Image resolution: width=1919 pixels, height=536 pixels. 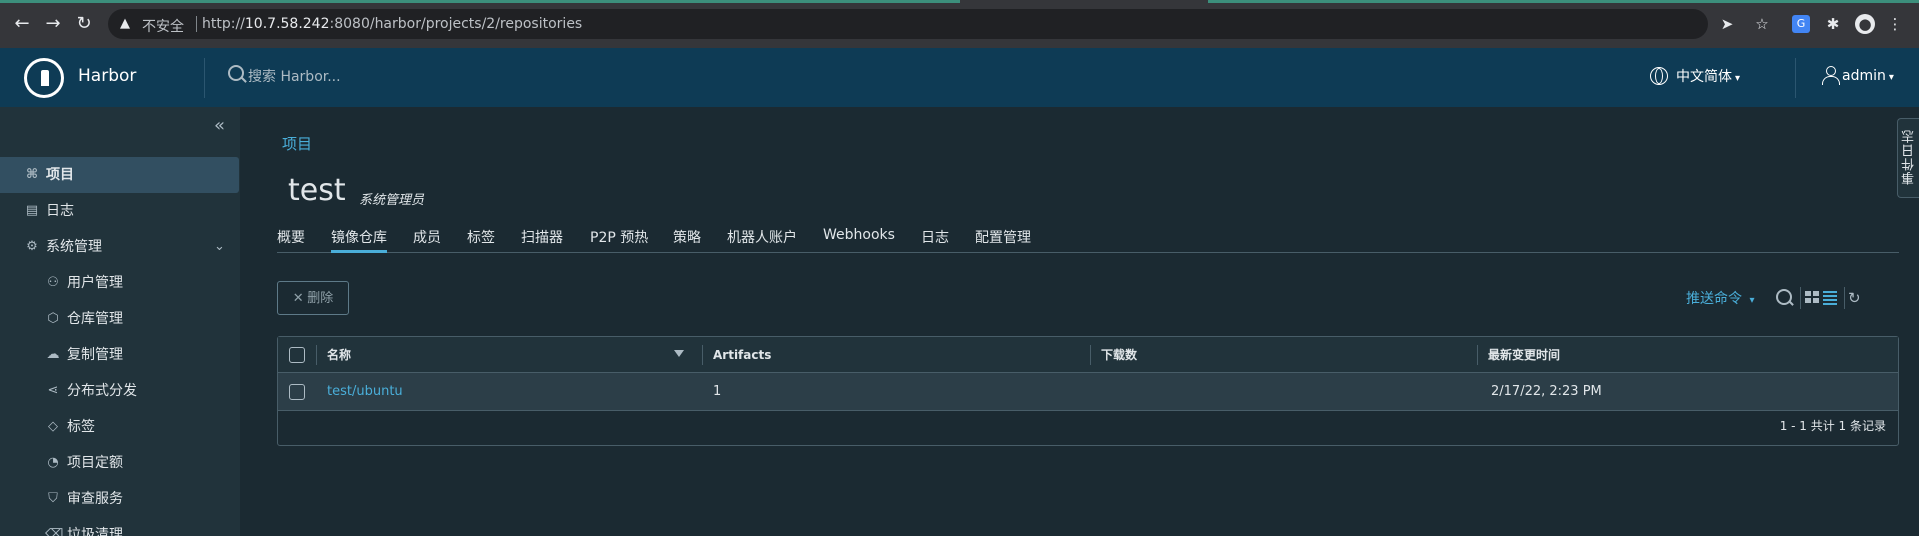 I want to click on sidebar-item-distributions: ⋖ 分布式分发, so click(x=120, y=391).